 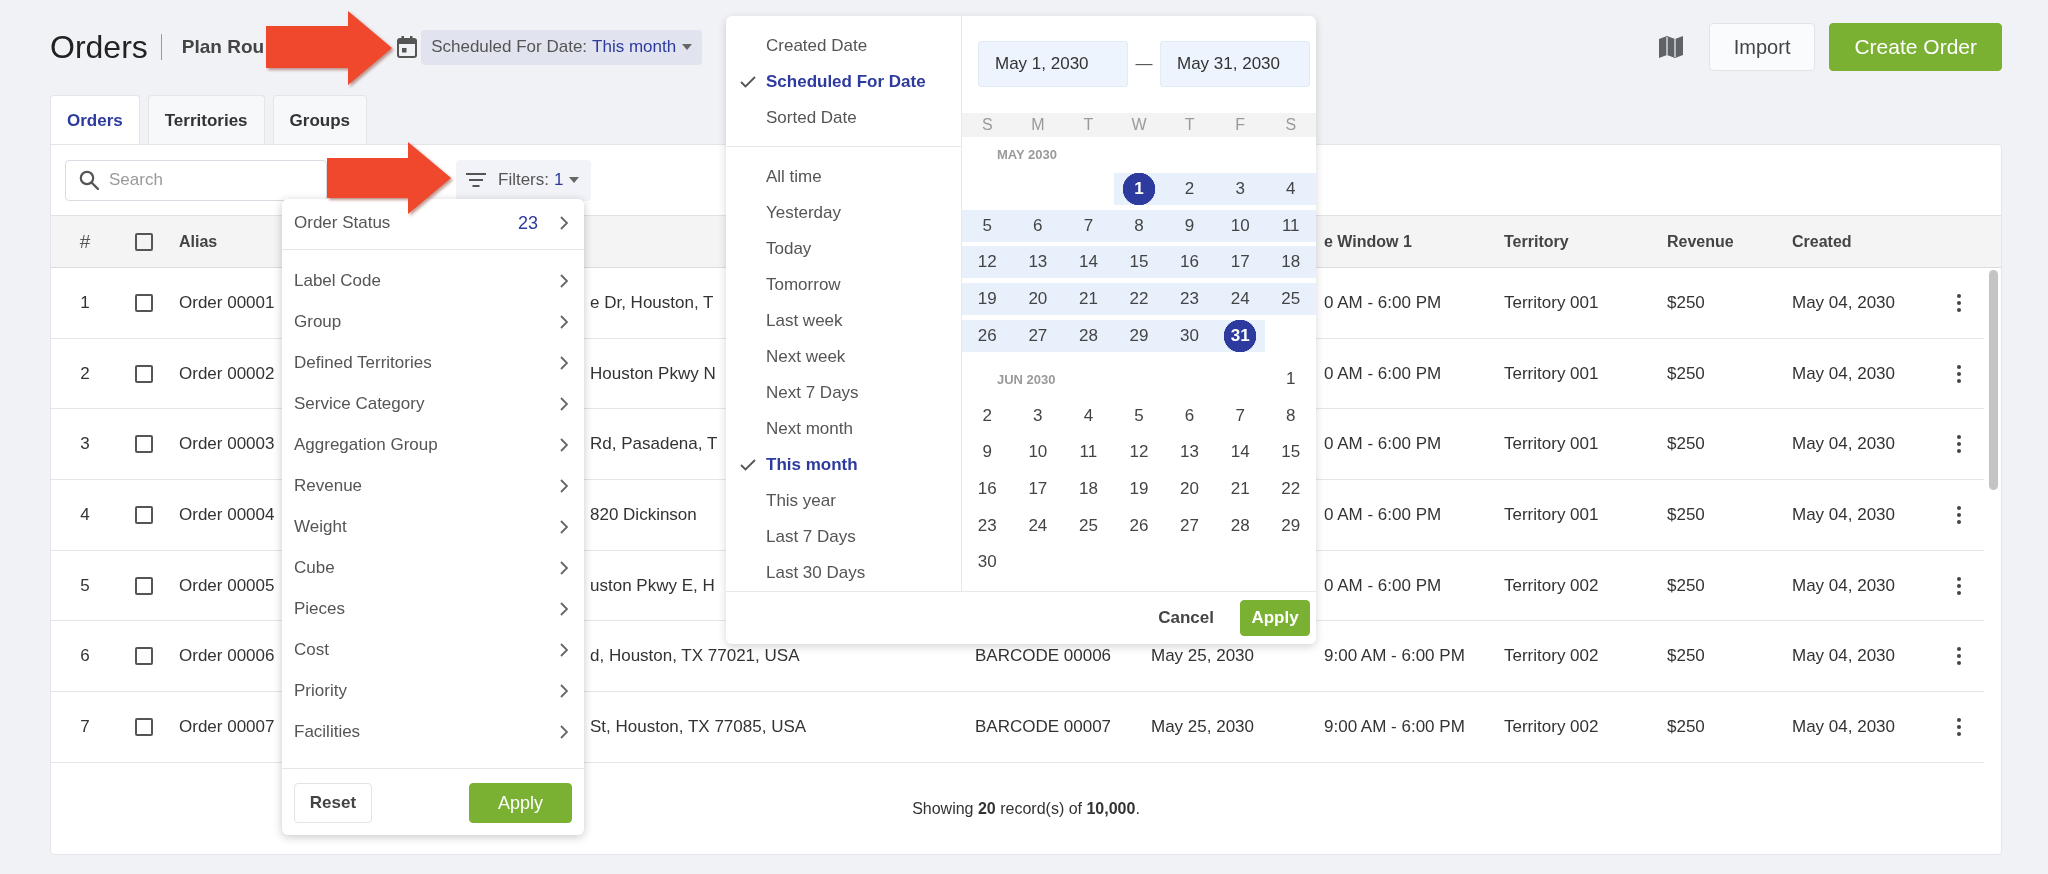 What do you see at coordinates (843, 249) in the screenshot?
I see `menu-item: Today` at bounding box center [843, 249].